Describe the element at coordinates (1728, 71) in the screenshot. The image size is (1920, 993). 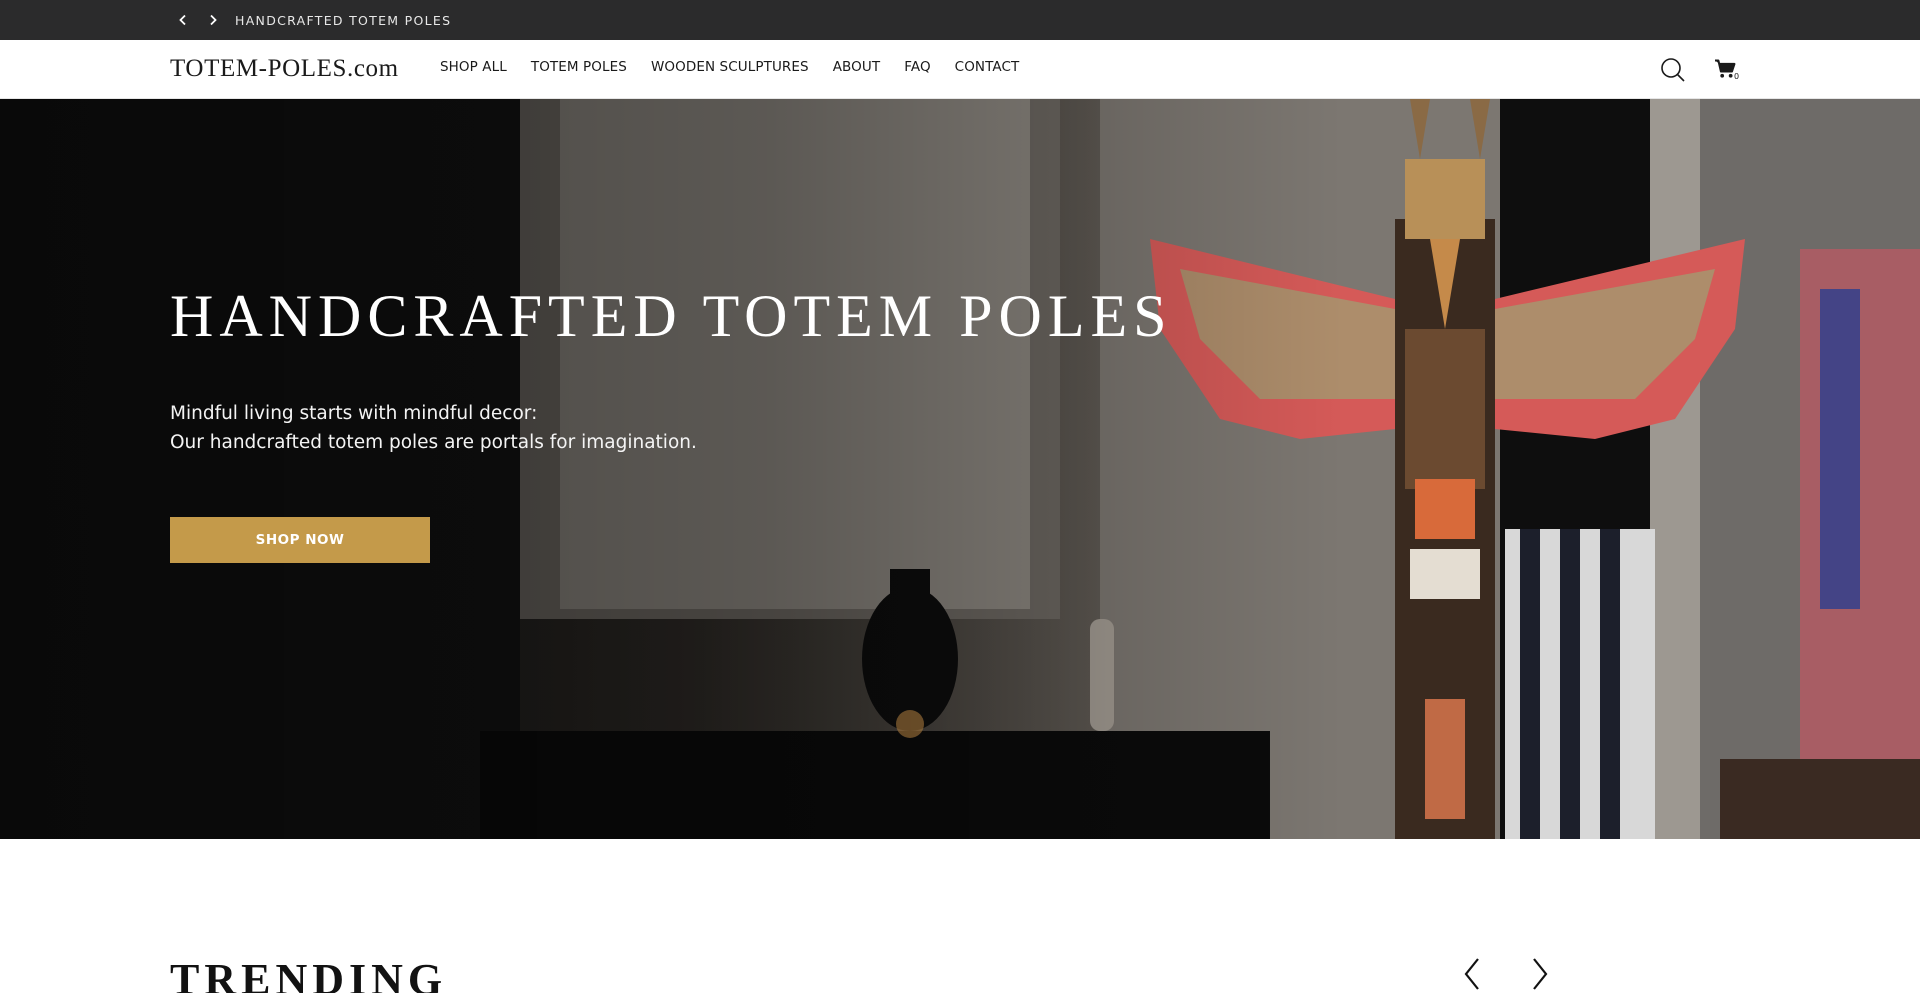
I see `cart-button: 0` at that location.